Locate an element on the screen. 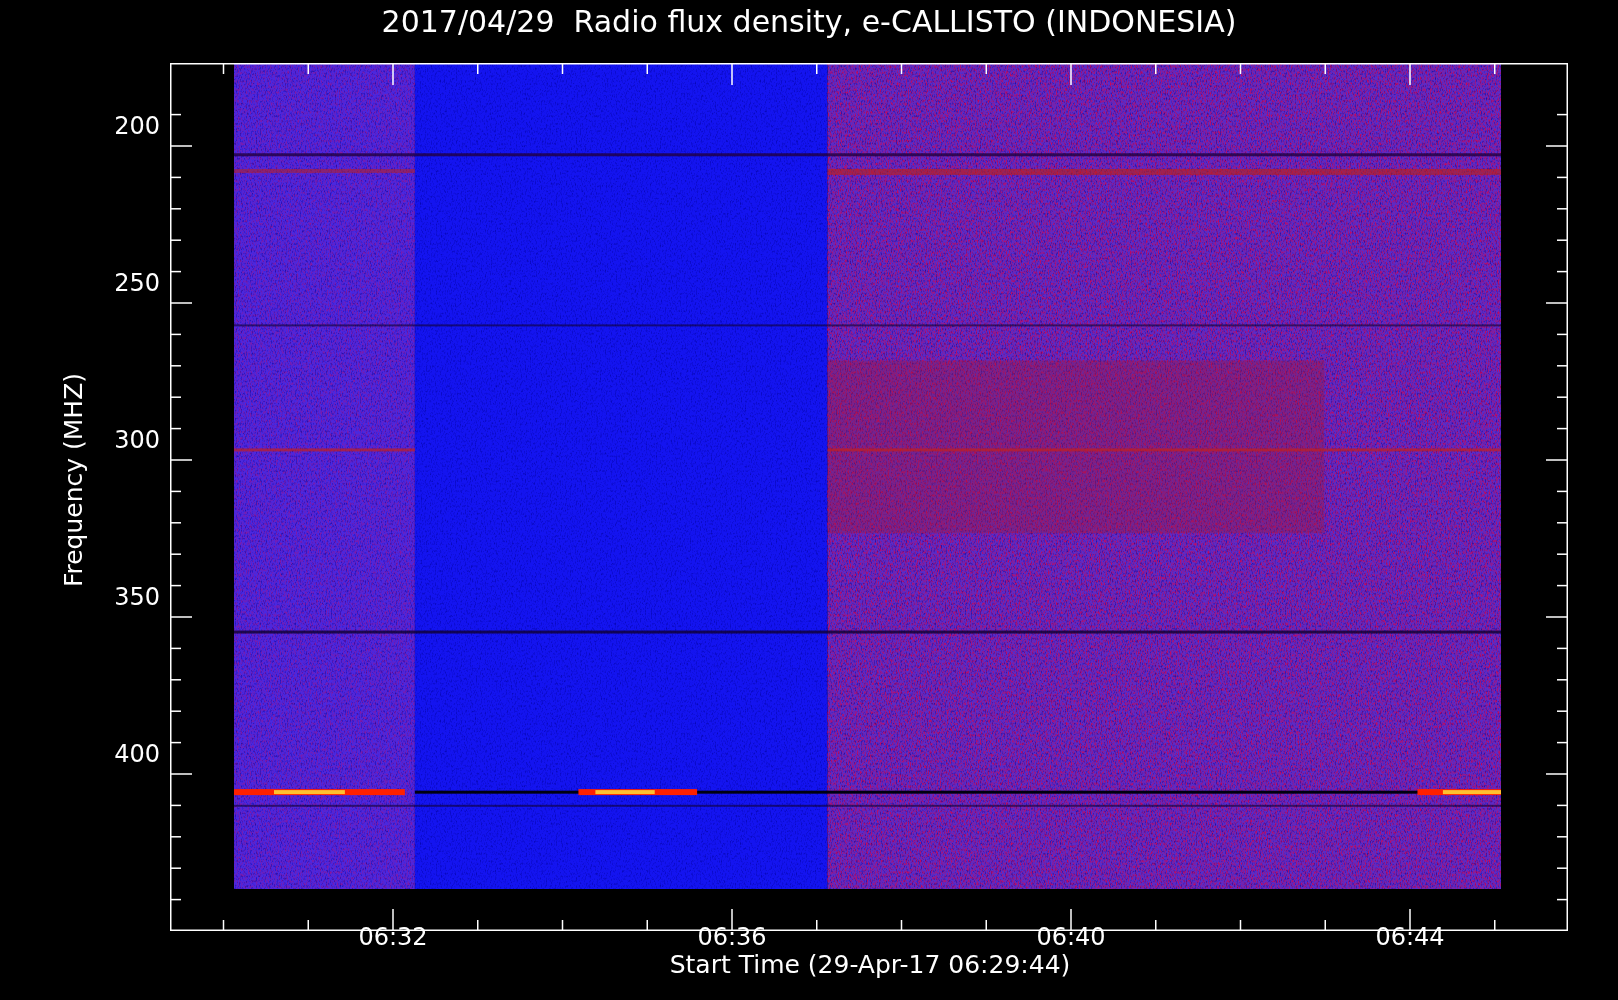 The image size is (1618, 1000). x-tick-label: 06:40 is located at coordinates (1071, 937).